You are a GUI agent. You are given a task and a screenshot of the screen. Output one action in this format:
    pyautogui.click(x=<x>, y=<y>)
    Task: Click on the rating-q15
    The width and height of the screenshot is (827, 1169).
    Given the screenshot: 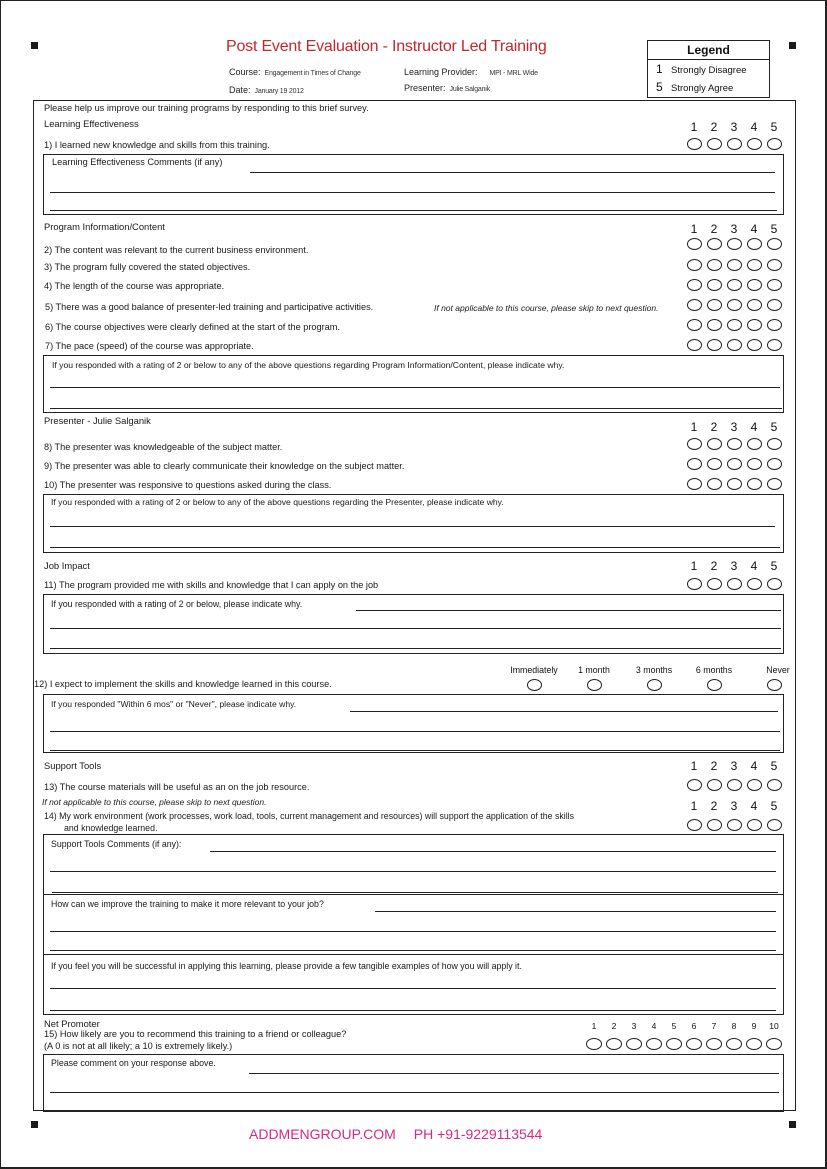 What is the action you would take?
    pyautogui.click(x=686, y=1044)
    